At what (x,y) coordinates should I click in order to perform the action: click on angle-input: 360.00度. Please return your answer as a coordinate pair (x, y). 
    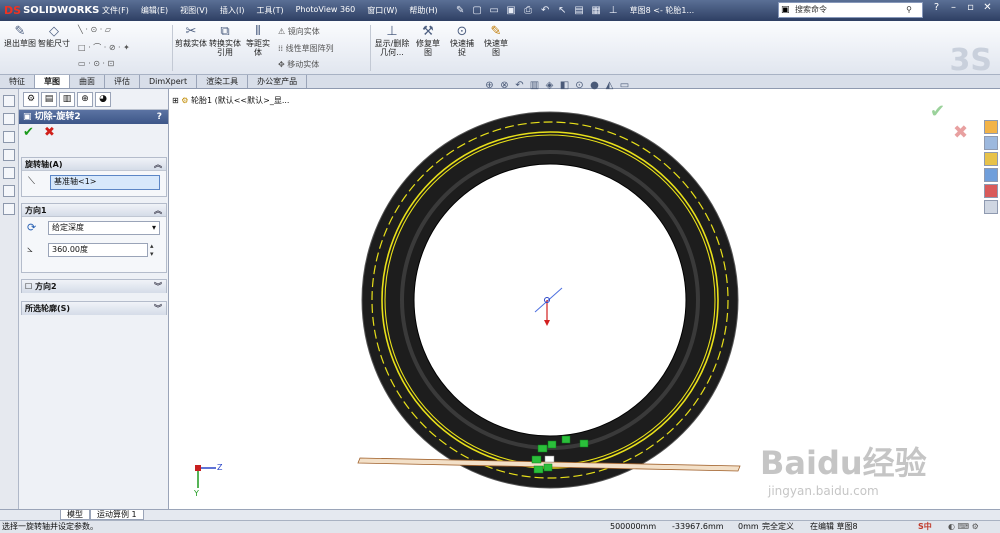
    Looking at the image, I should click on (98, 250).